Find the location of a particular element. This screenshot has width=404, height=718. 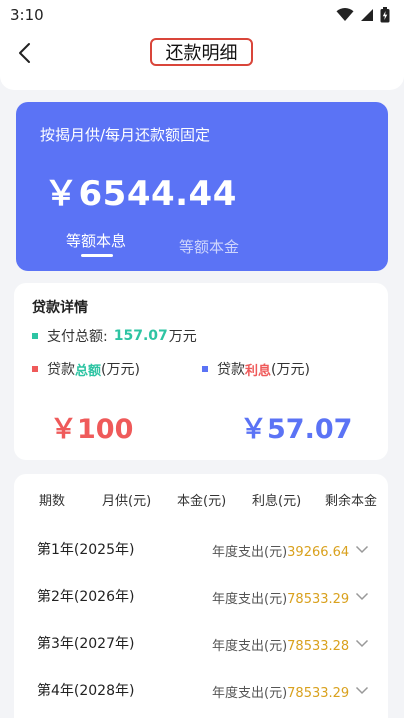

interest-highlight: 利息 is located at coordinates (258, 371).